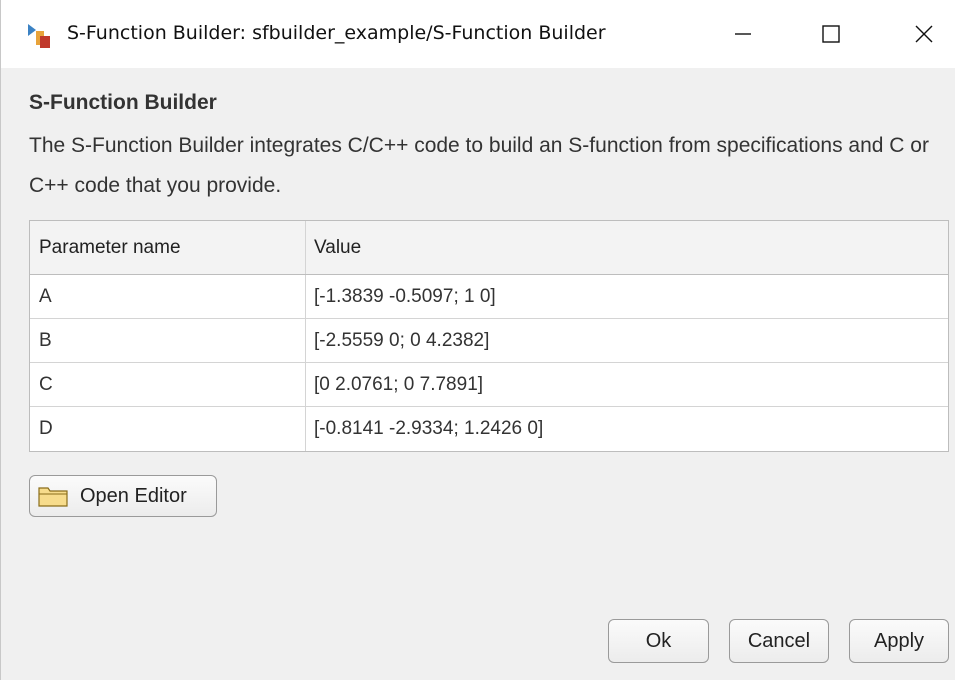 This screenshot has width=955, height=680. I want to click on maximize-icon, so click(831, 34).